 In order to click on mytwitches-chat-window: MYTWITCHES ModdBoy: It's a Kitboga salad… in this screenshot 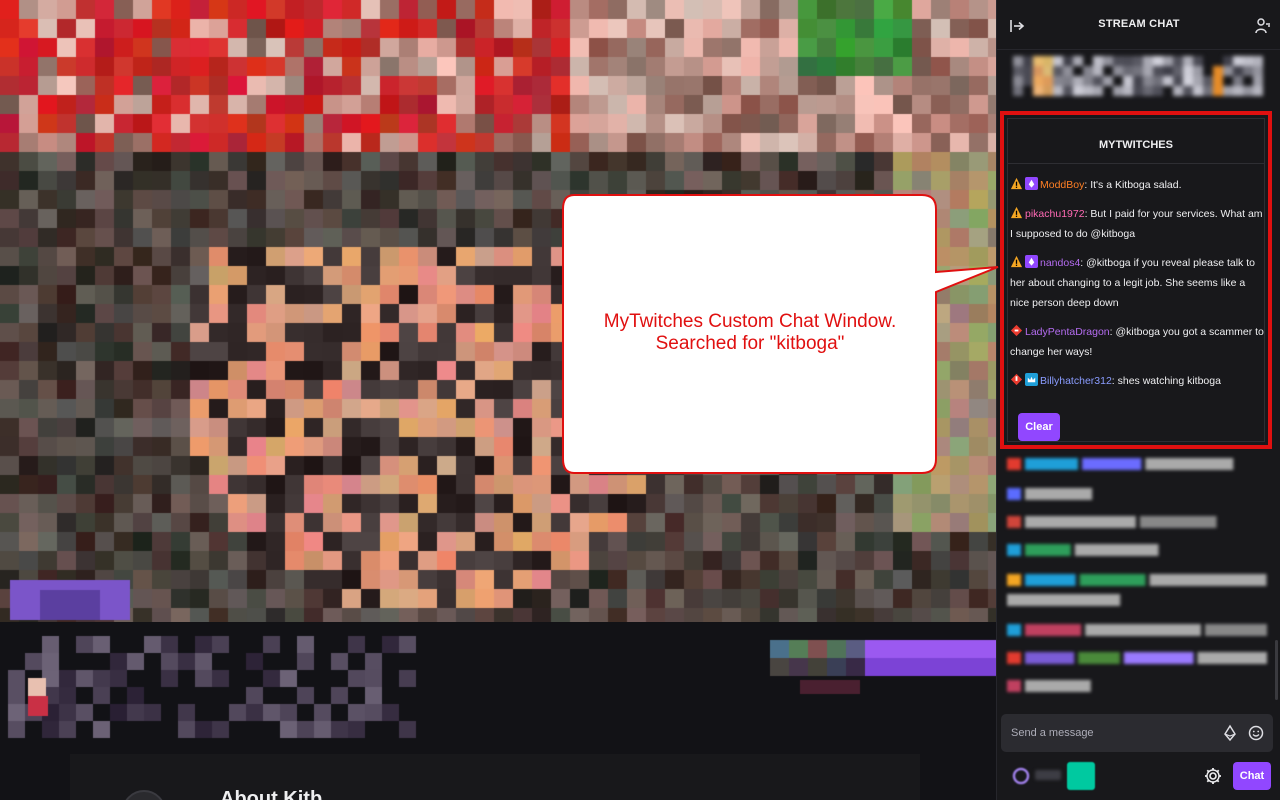, I will do `click(1136, 280)`.